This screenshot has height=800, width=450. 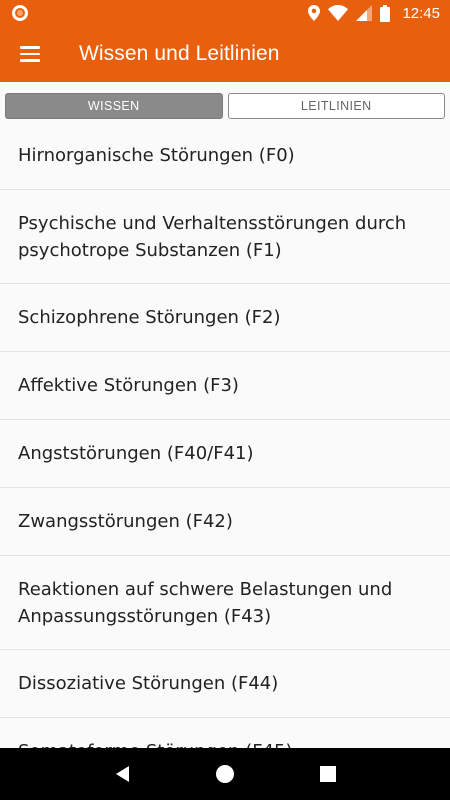 I want to click on list-item-label: Schizophrene Störungen (F2), so click(x=149, y=317).